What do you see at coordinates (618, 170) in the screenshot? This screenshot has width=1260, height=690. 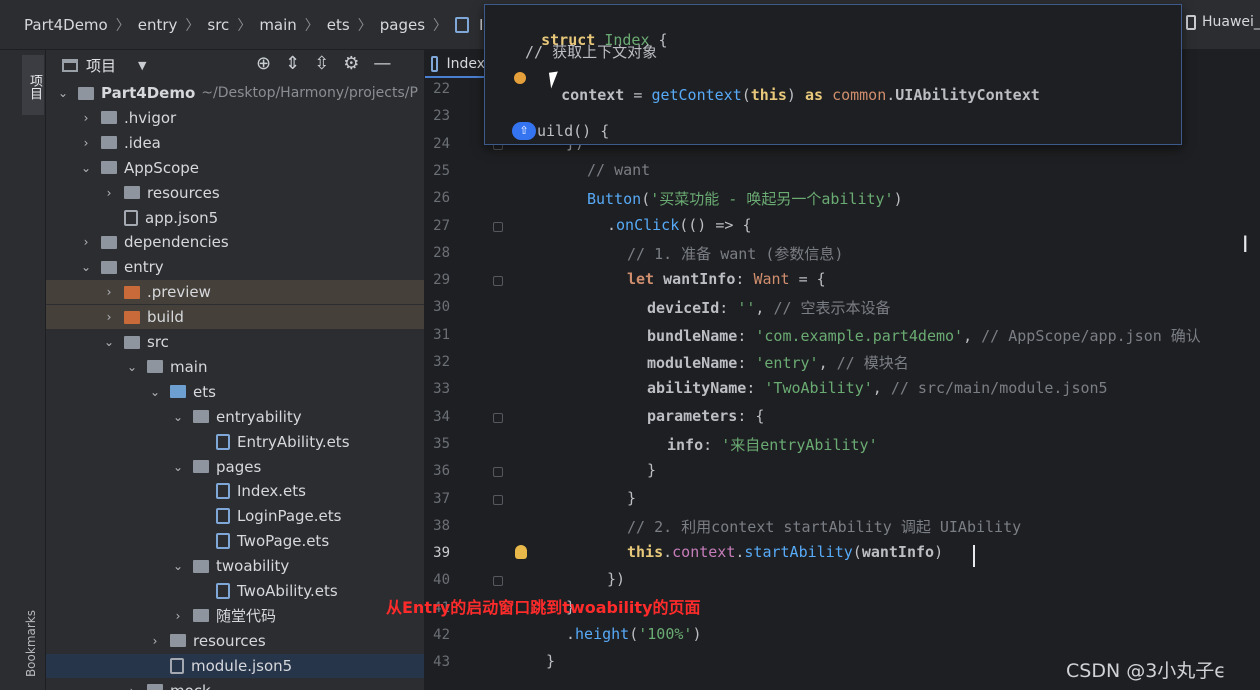 I see `code-line: // want` at bounding box center [618, 170].